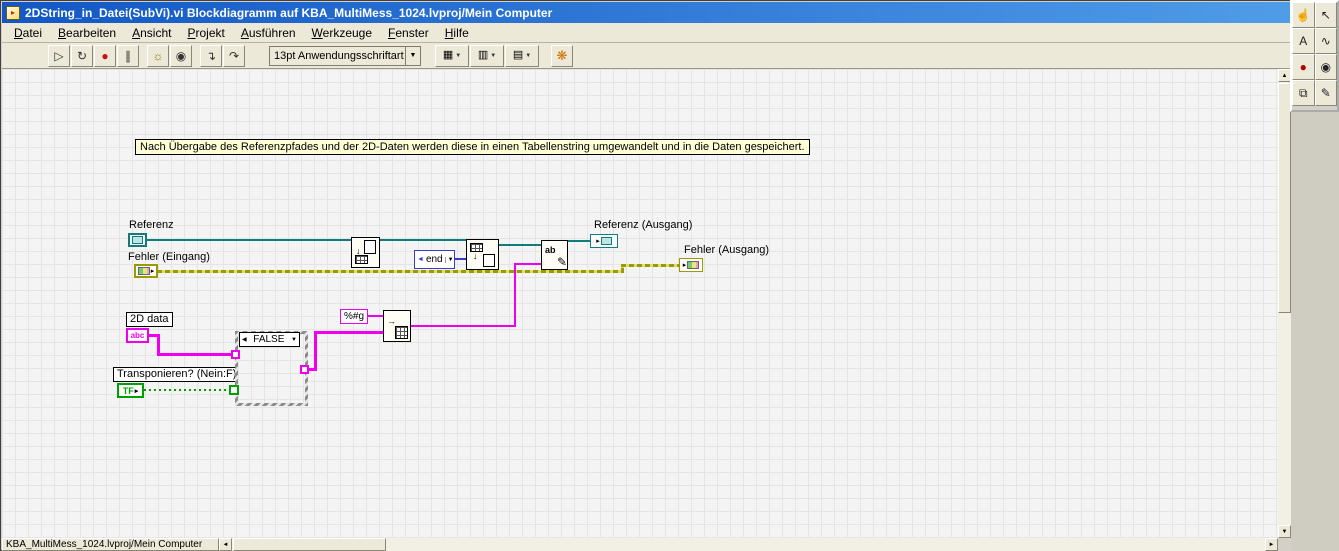 This screenshot has width=1339, height=551. I want to click on position-select-tool: ↖, so click(1325, 15).